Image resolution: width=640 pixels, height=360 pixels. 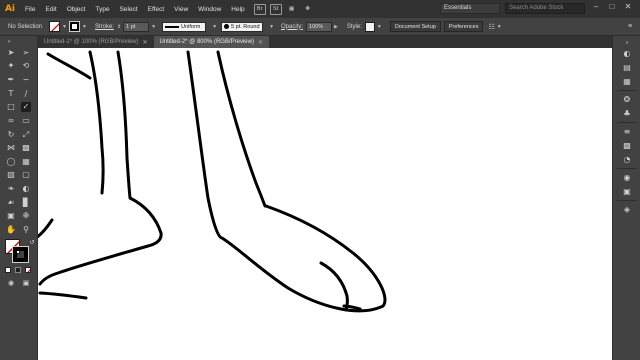 What do you see at coordinates (336, 27) in the screenshot?
I see `chevron-right-icon: ▶` at bounding box center [336, 27].